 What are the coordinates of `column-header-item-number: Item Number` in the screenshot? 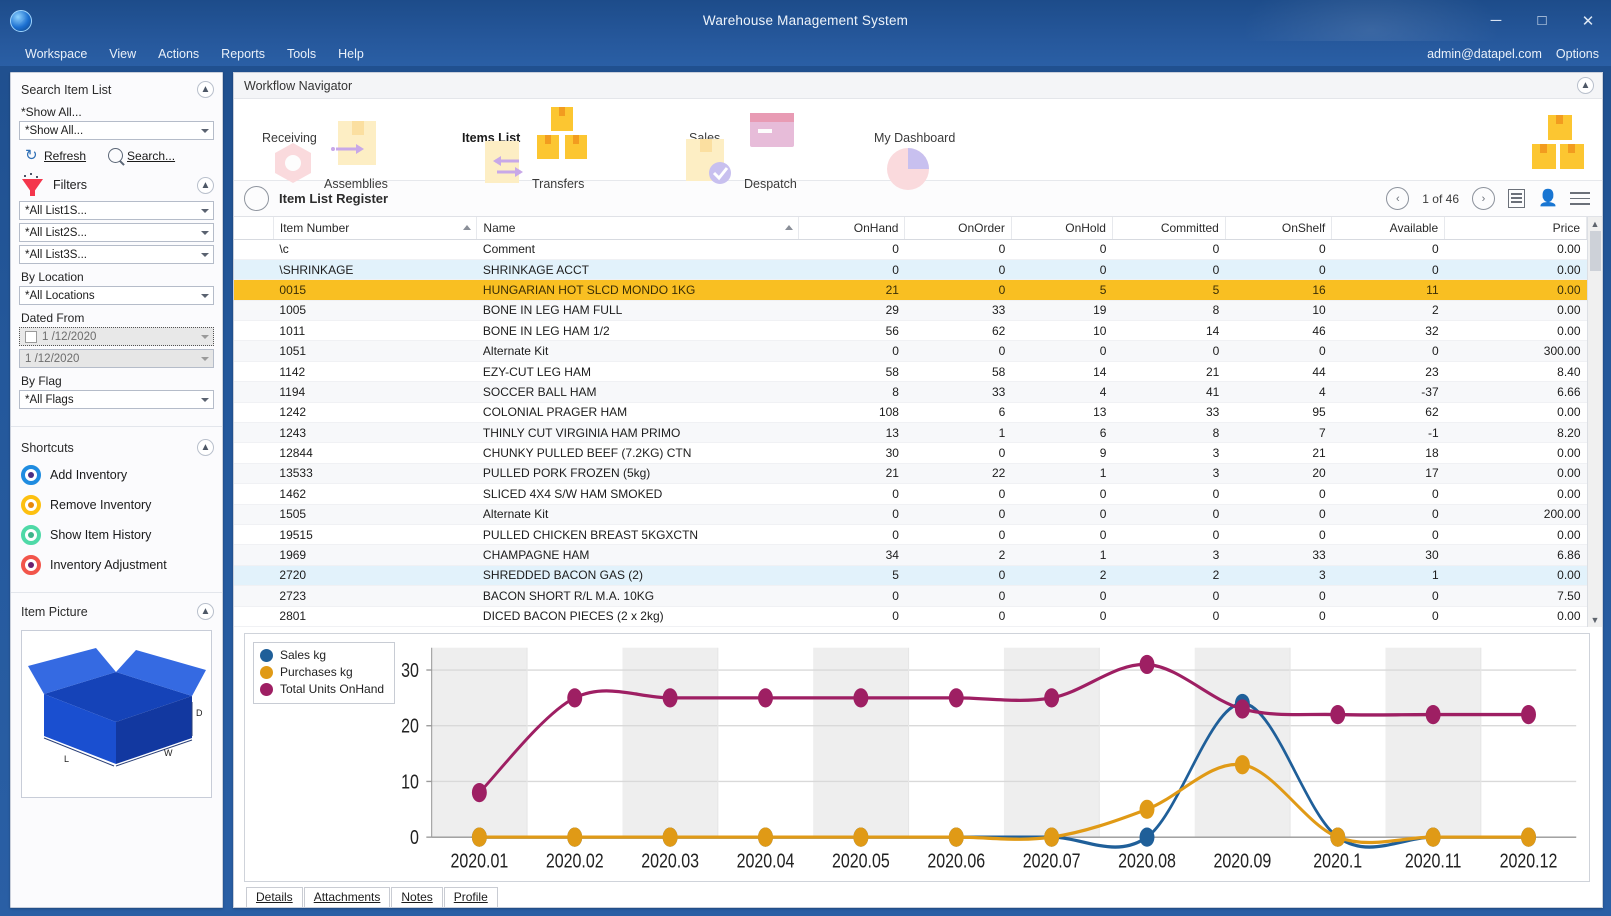 It's located at (375, 228).